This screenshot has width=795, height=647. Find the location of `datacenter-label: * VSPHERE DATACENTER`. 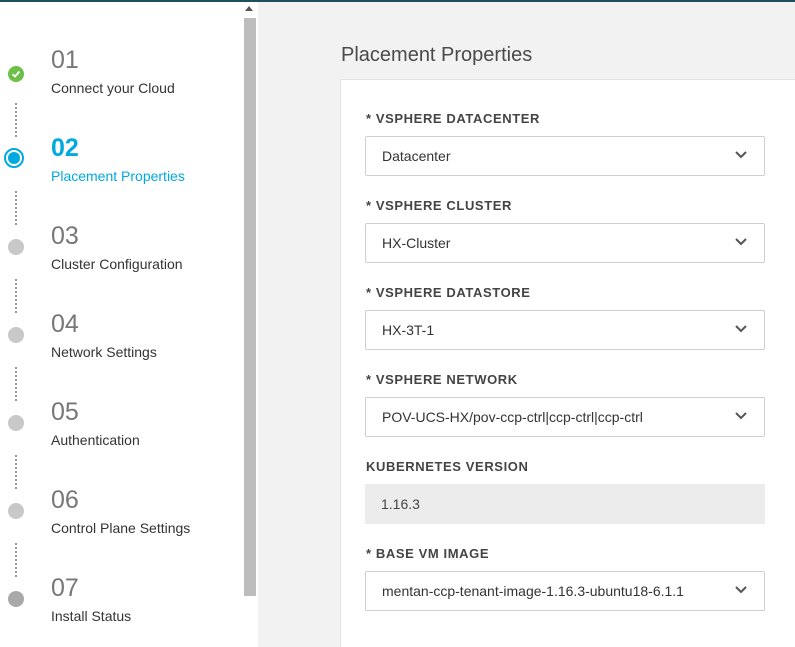

datacenter-label: * VSPHERE DATACENTER is located at coordinates (453, 118).